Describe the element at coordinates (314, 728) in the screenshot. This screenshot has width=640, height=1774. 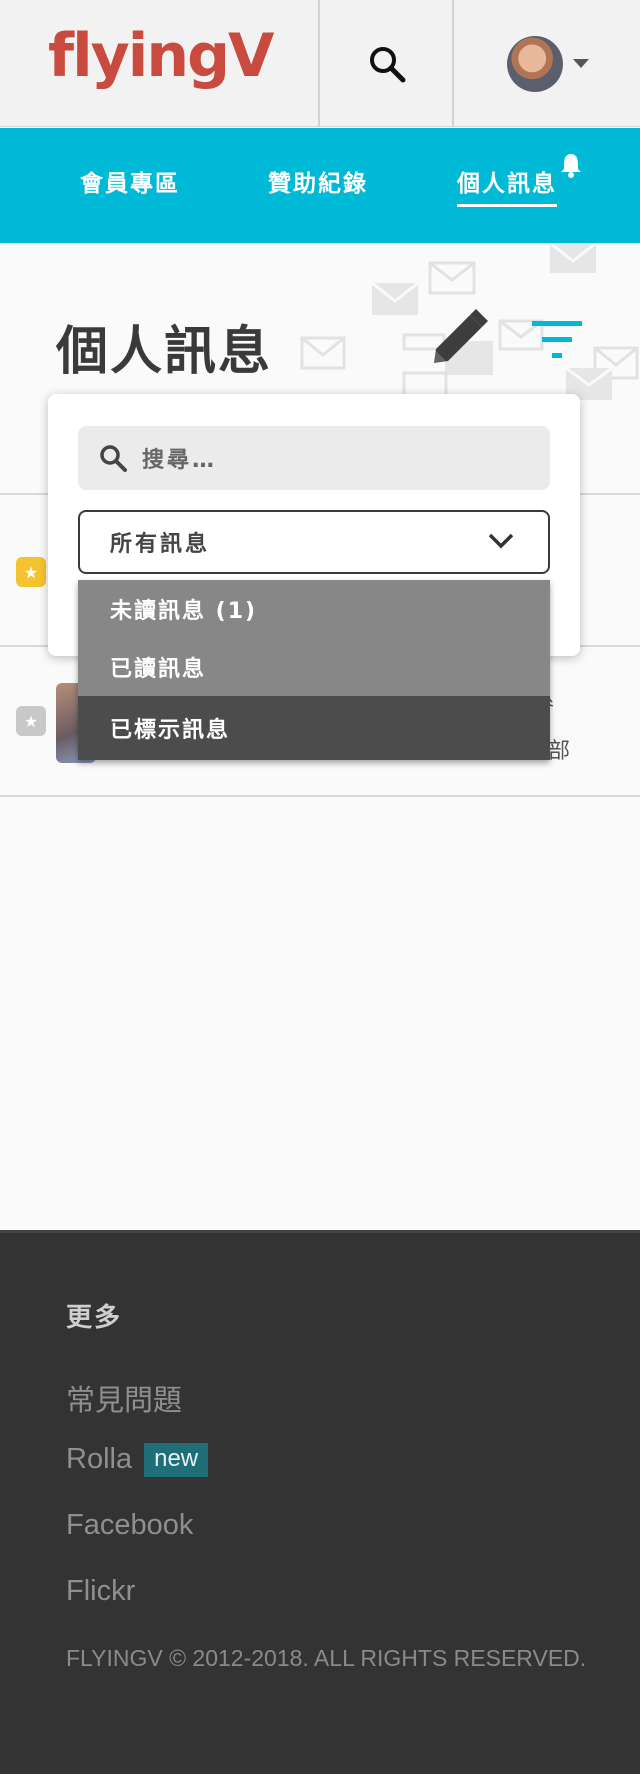
I see `option-starred: 已標示訊息` at that location.